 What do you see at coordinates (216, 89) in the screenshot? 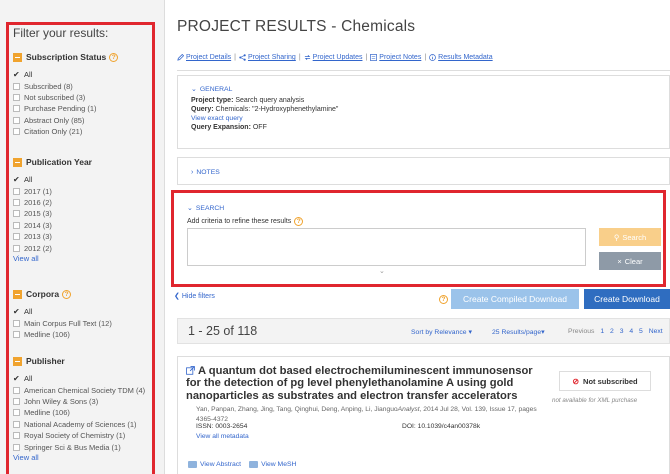
I see `panel-title: GENERAL` at bounding box center [216, 89].